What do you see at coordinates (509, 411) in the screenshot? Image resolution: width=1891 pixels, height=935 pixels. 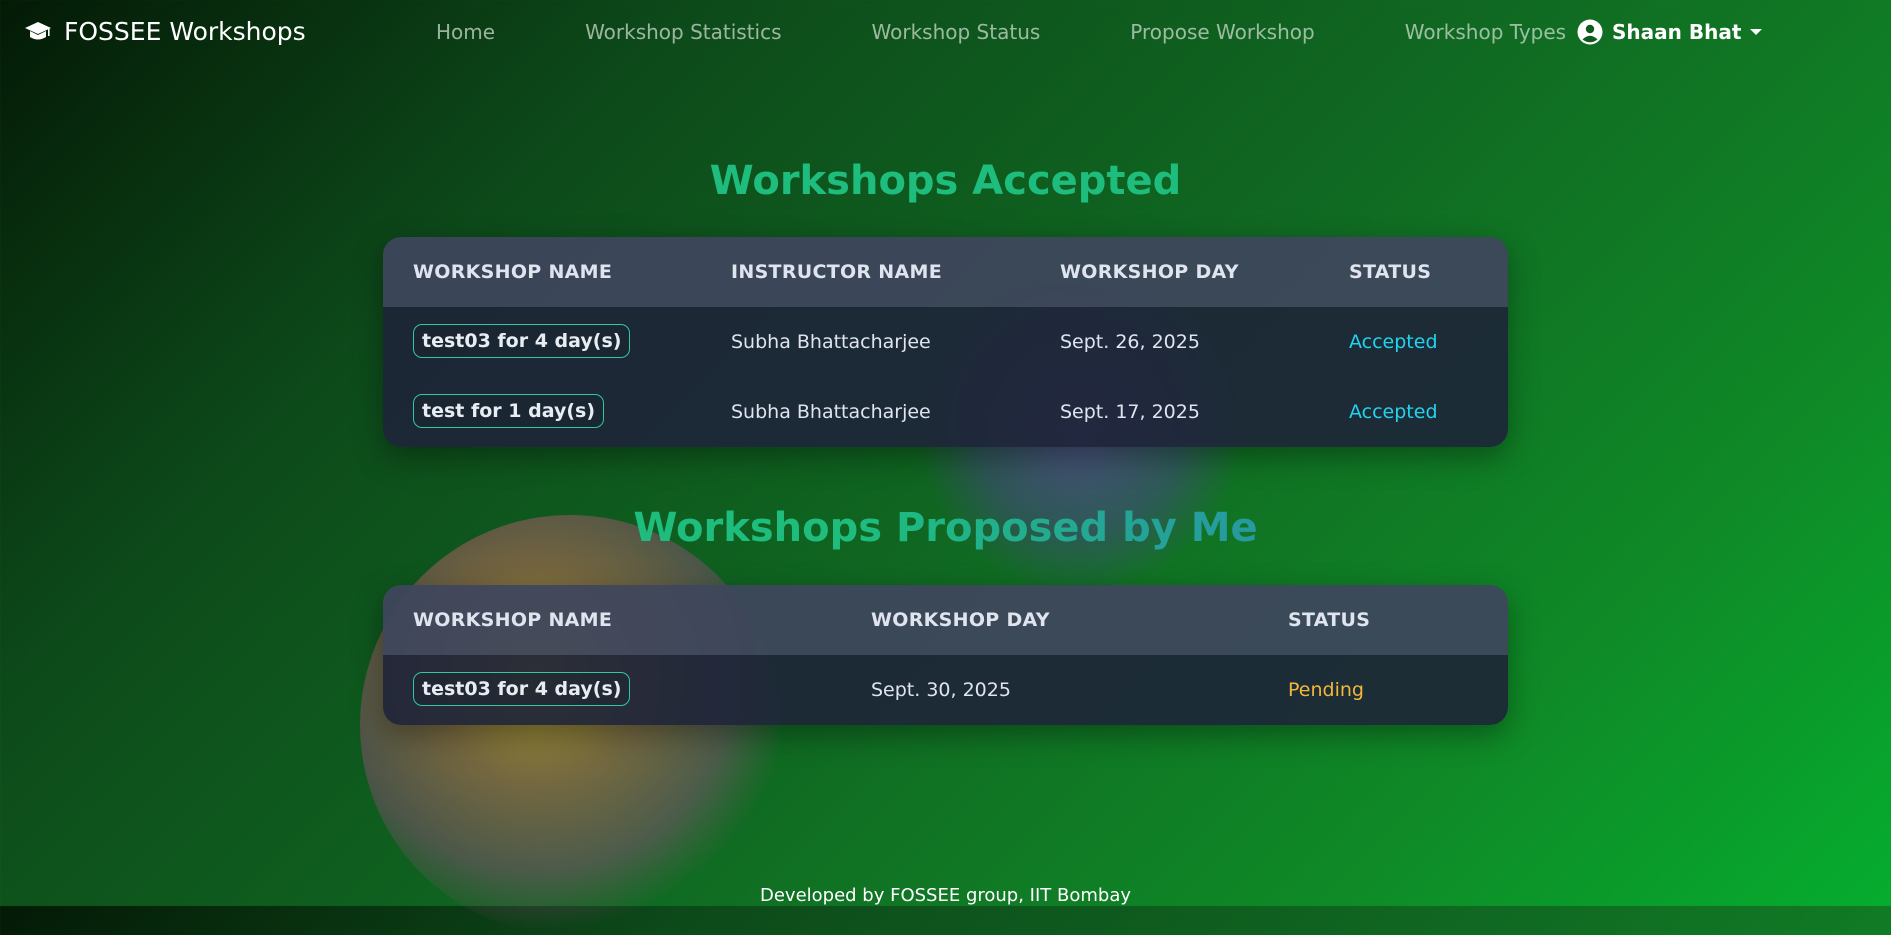 I see `workshop-name-link: test for 1 day(s)` at bounding box center [509, 411].